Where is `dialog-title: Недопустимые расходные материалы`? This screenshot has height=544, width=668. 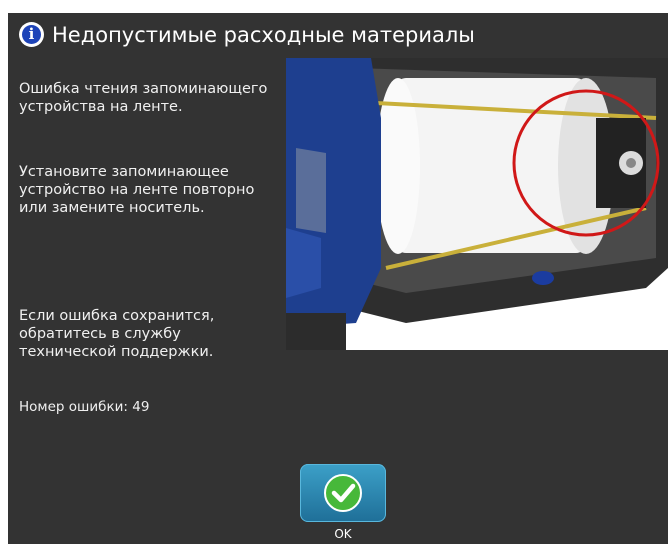 dialog-title: Недопустимые расходные материалы is located at coordinates (263, 35).